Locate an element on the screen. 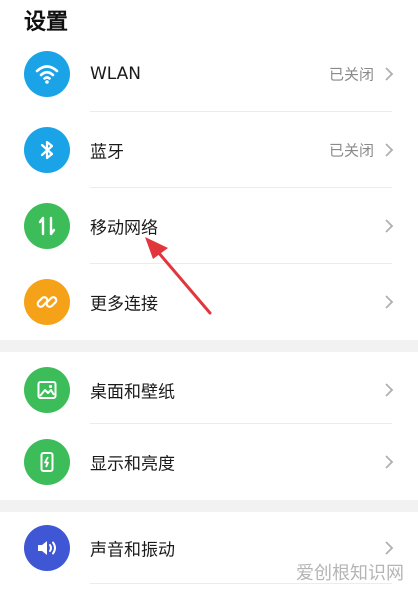 This screenshot has width=418, height=589. watermark: 爱创根知识网 is located at coordinates (350, 573).